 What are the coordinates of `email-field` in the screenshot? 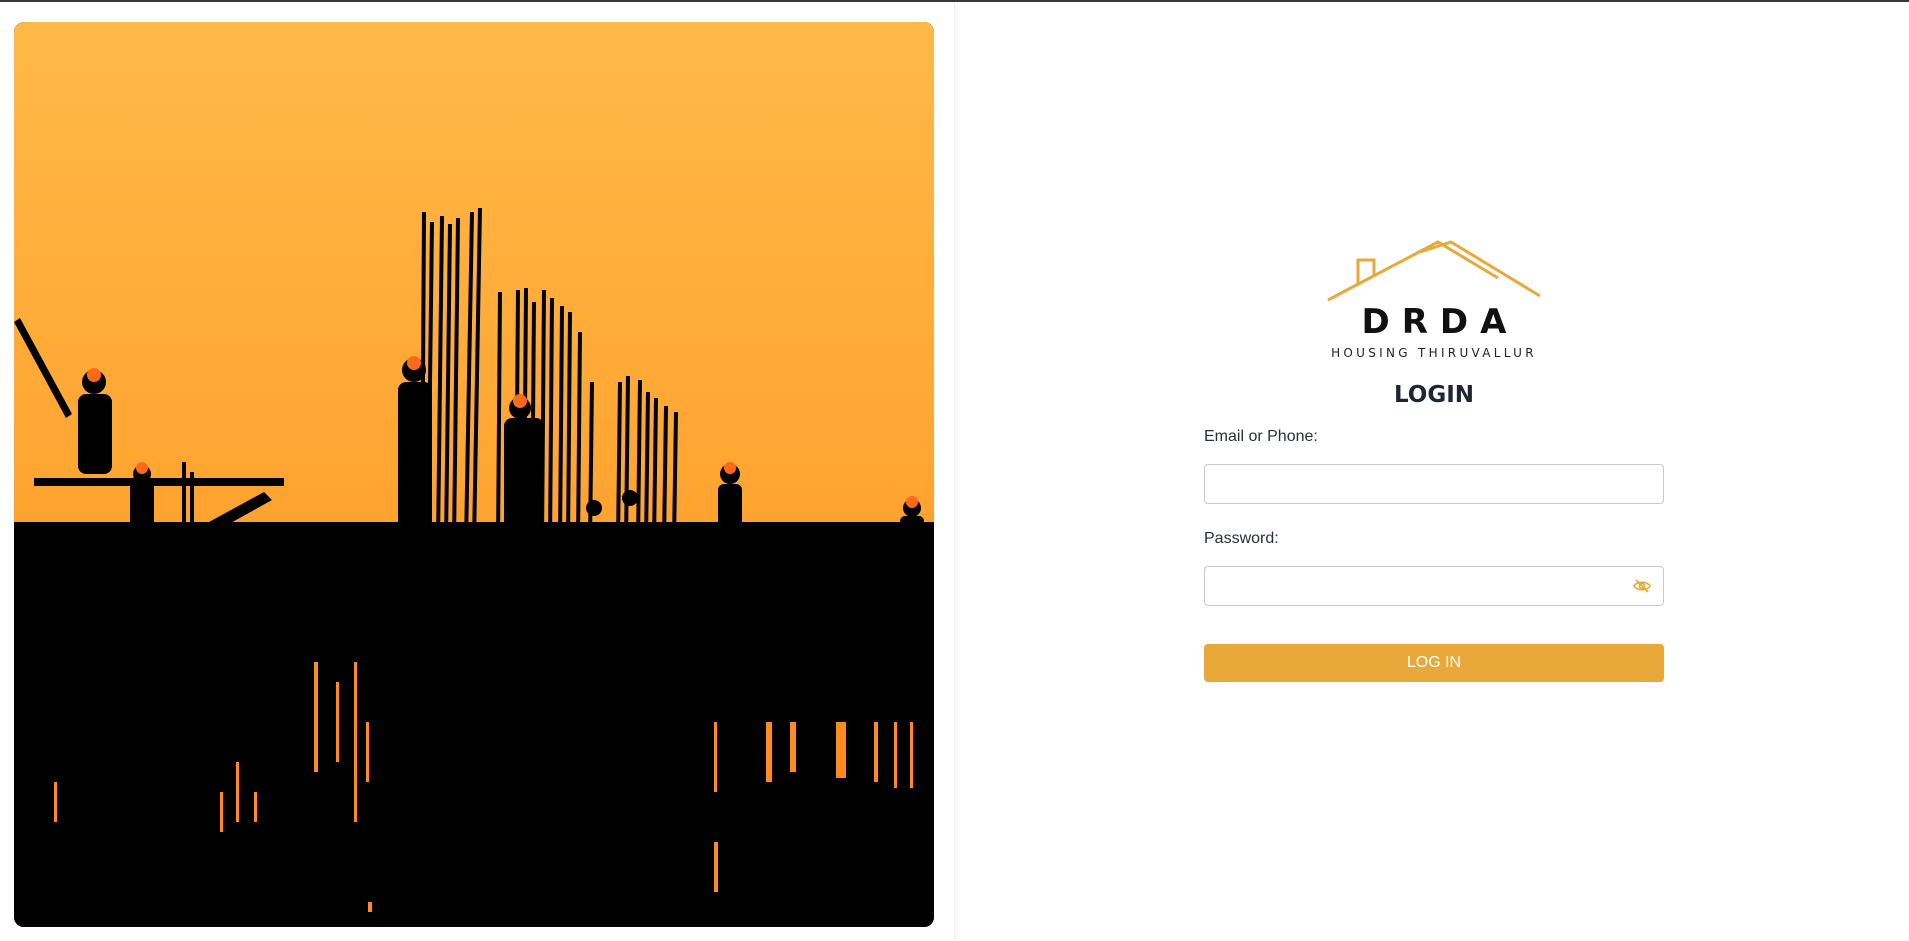 It's located at (1434, 484).